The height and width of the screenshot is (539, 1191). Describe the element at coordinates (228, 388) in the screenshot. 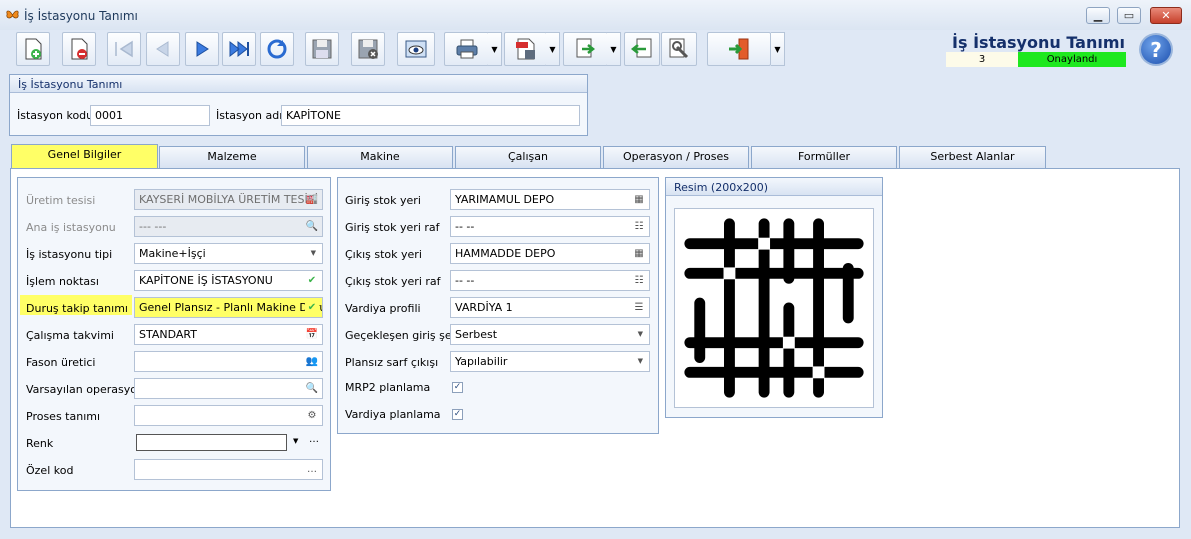

I see `default-operation-input: 🔍` at that location.